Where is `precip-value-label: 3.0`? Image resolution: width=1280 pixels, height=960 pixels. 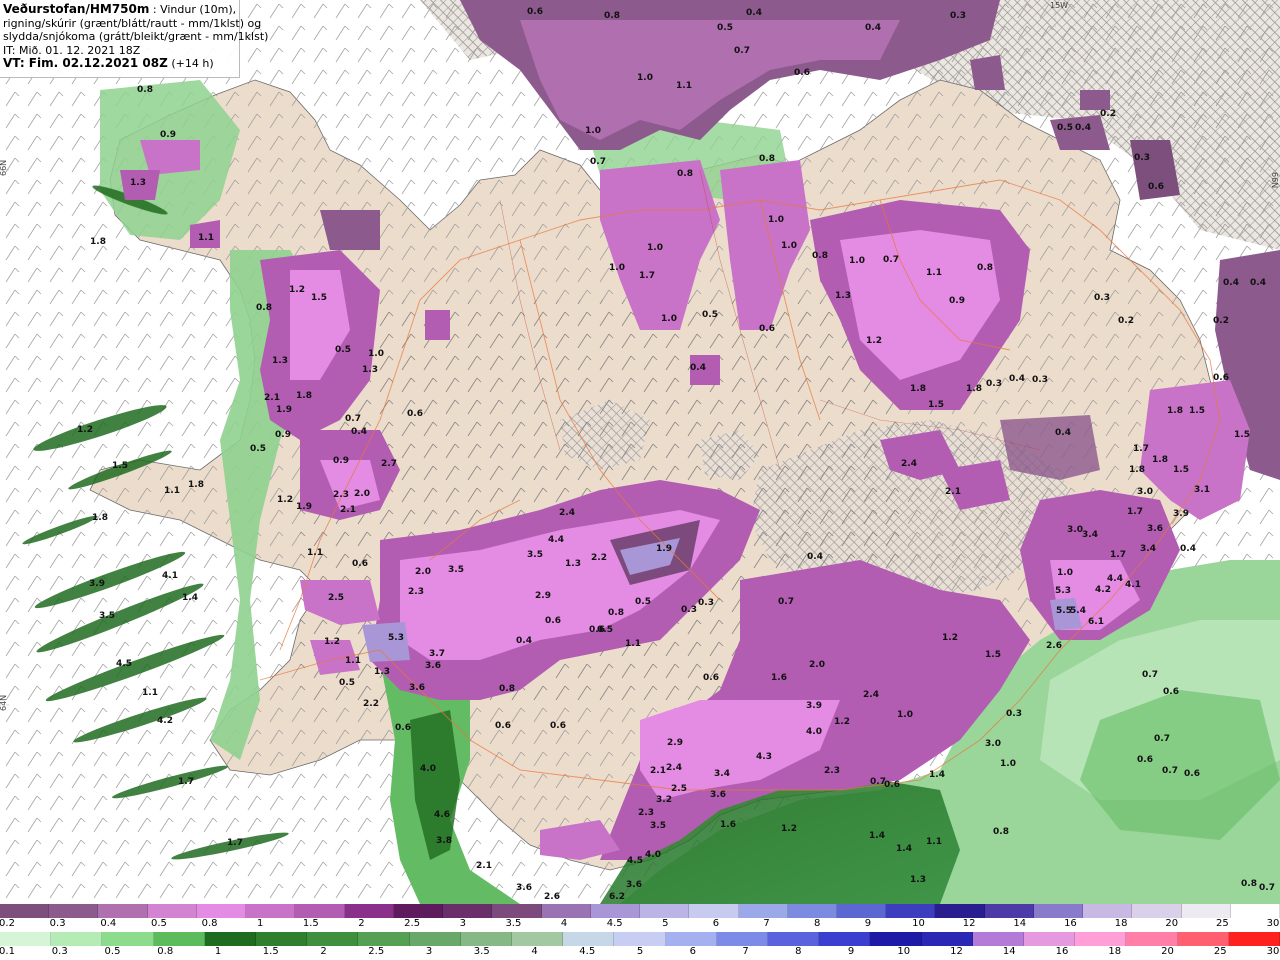 precip-value-label: 3.0 is located at coordinates (1145, 492).